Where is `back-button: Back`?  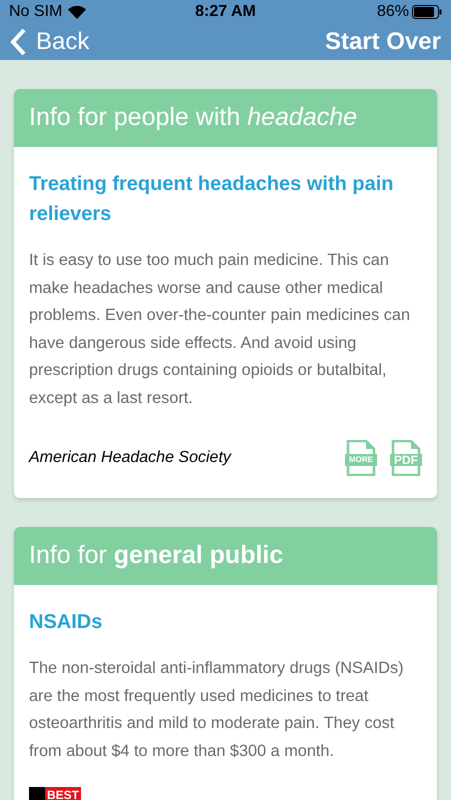 back-button: Back is located at coordinates (50, 42).